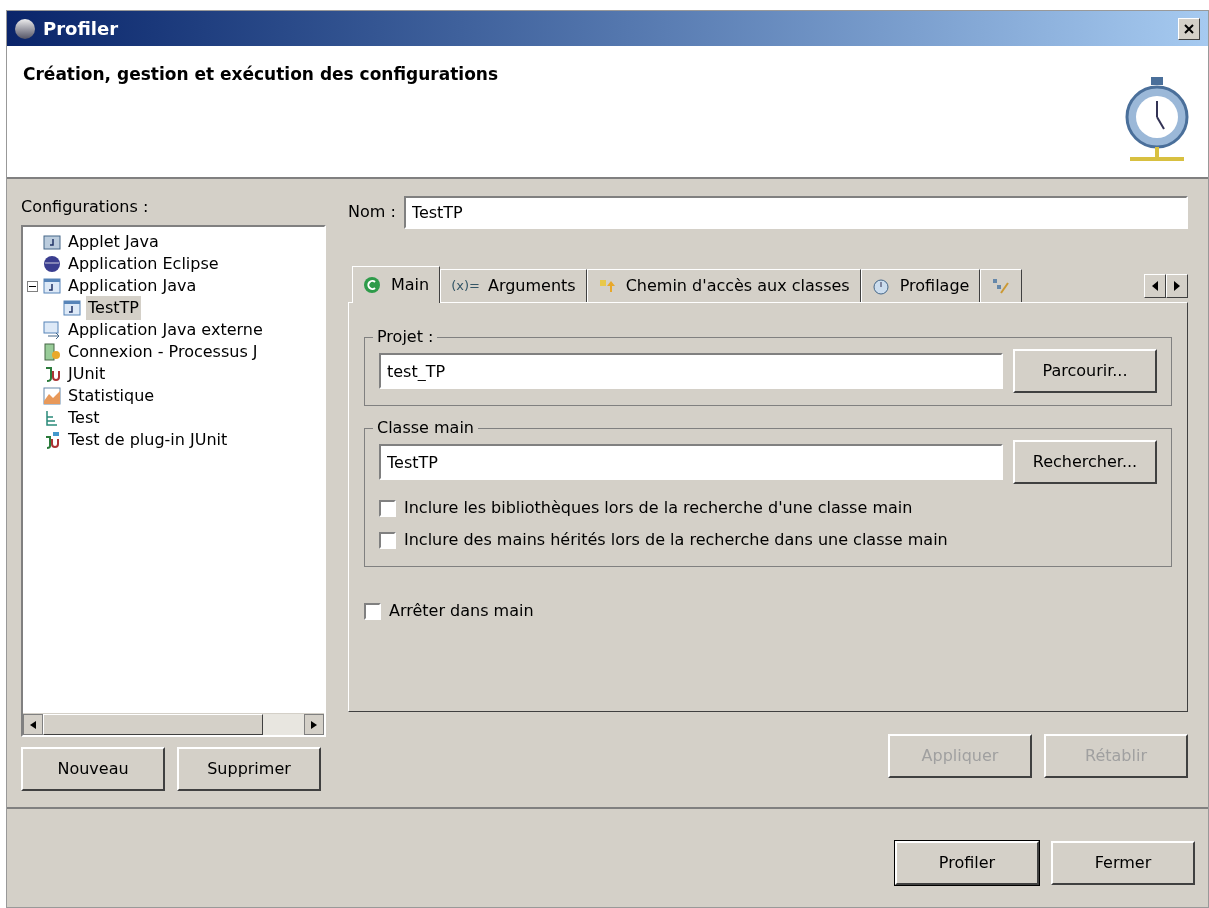 Image resolution: width=1209 pixels, height=908 pixels. What do you see at coordinates (396, 284) in the screenshot?
I see `tab: Main` at bounding box center [396, 284].